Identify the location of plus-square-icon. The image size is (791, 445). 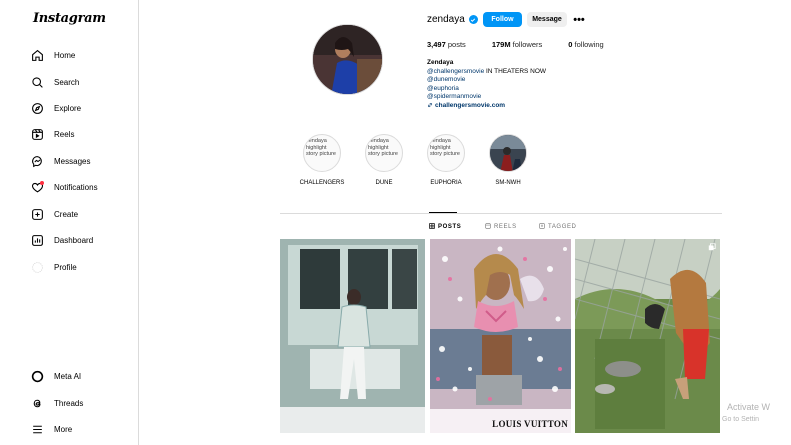
(37, 214).